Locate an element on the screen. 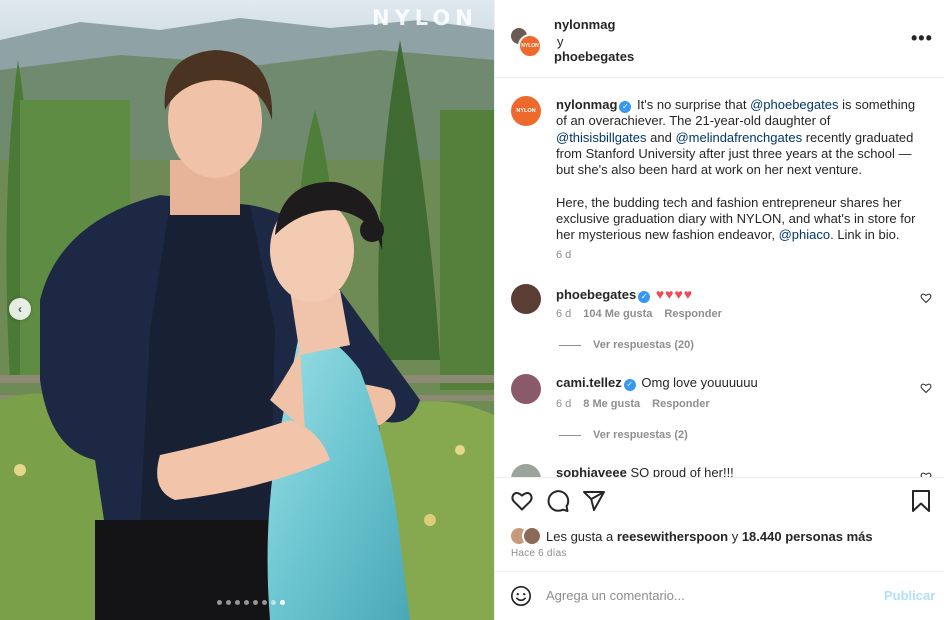 The height and width of the screenshot is (620, 944). comment-username: sophiaveee is located at coordinates (591, 471).